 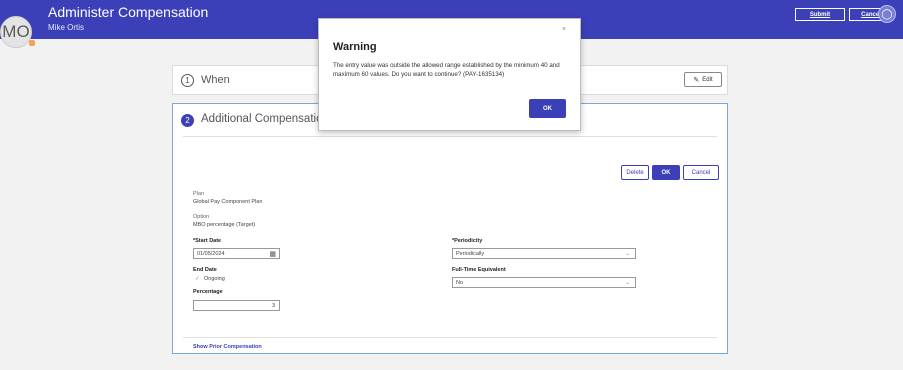 I want to click on periodicity-select: Periodically ⌄, so click(x=544, y=253).